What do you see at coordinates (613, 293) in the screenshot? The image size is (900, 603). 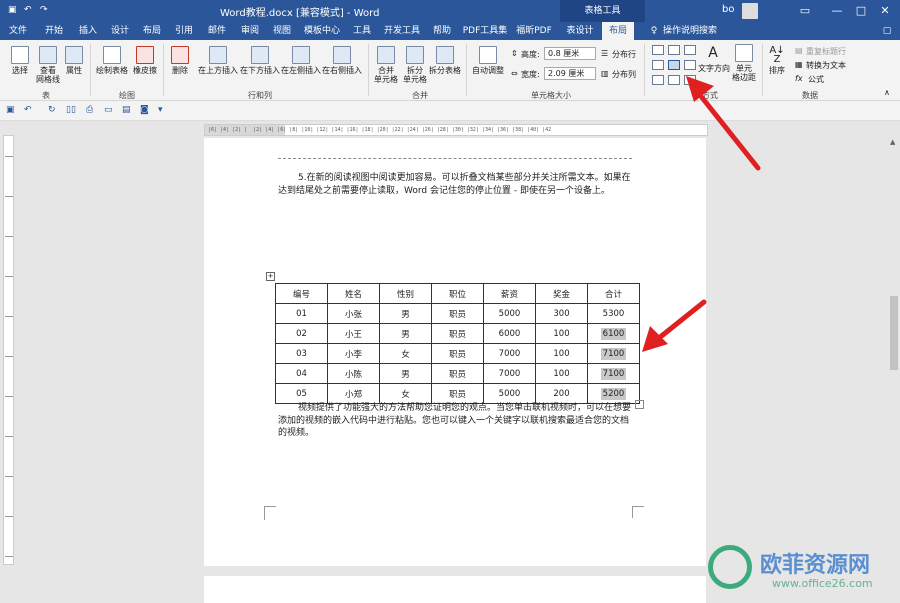 I see `header-cell: 合计` at bounding box center [613, 293].